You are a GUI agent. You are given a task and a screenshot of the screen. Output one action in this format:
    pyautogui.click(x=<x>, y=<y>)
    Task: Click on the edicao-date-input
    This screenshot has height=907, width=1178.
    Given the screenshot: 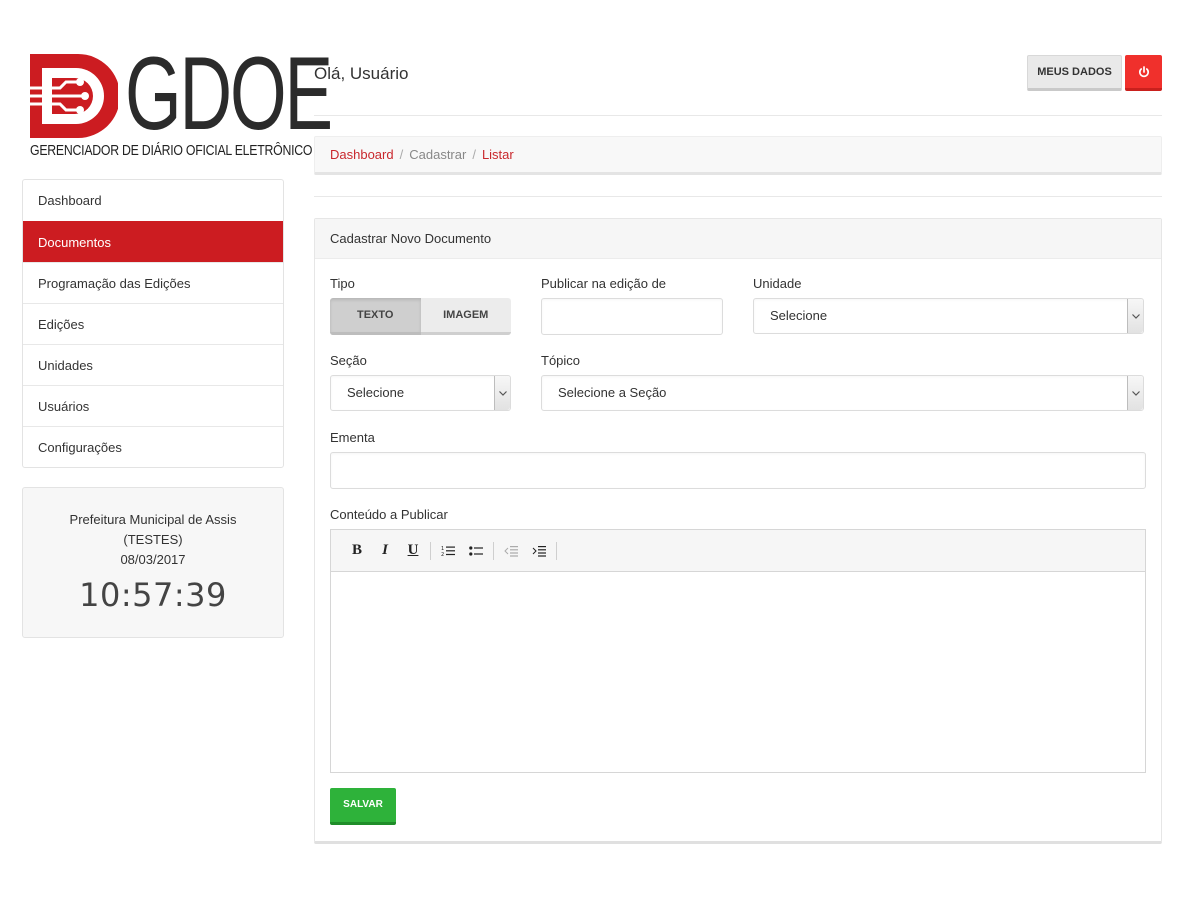 What is the action you would take?
    pyautogui.click(x=632, y=316)
    